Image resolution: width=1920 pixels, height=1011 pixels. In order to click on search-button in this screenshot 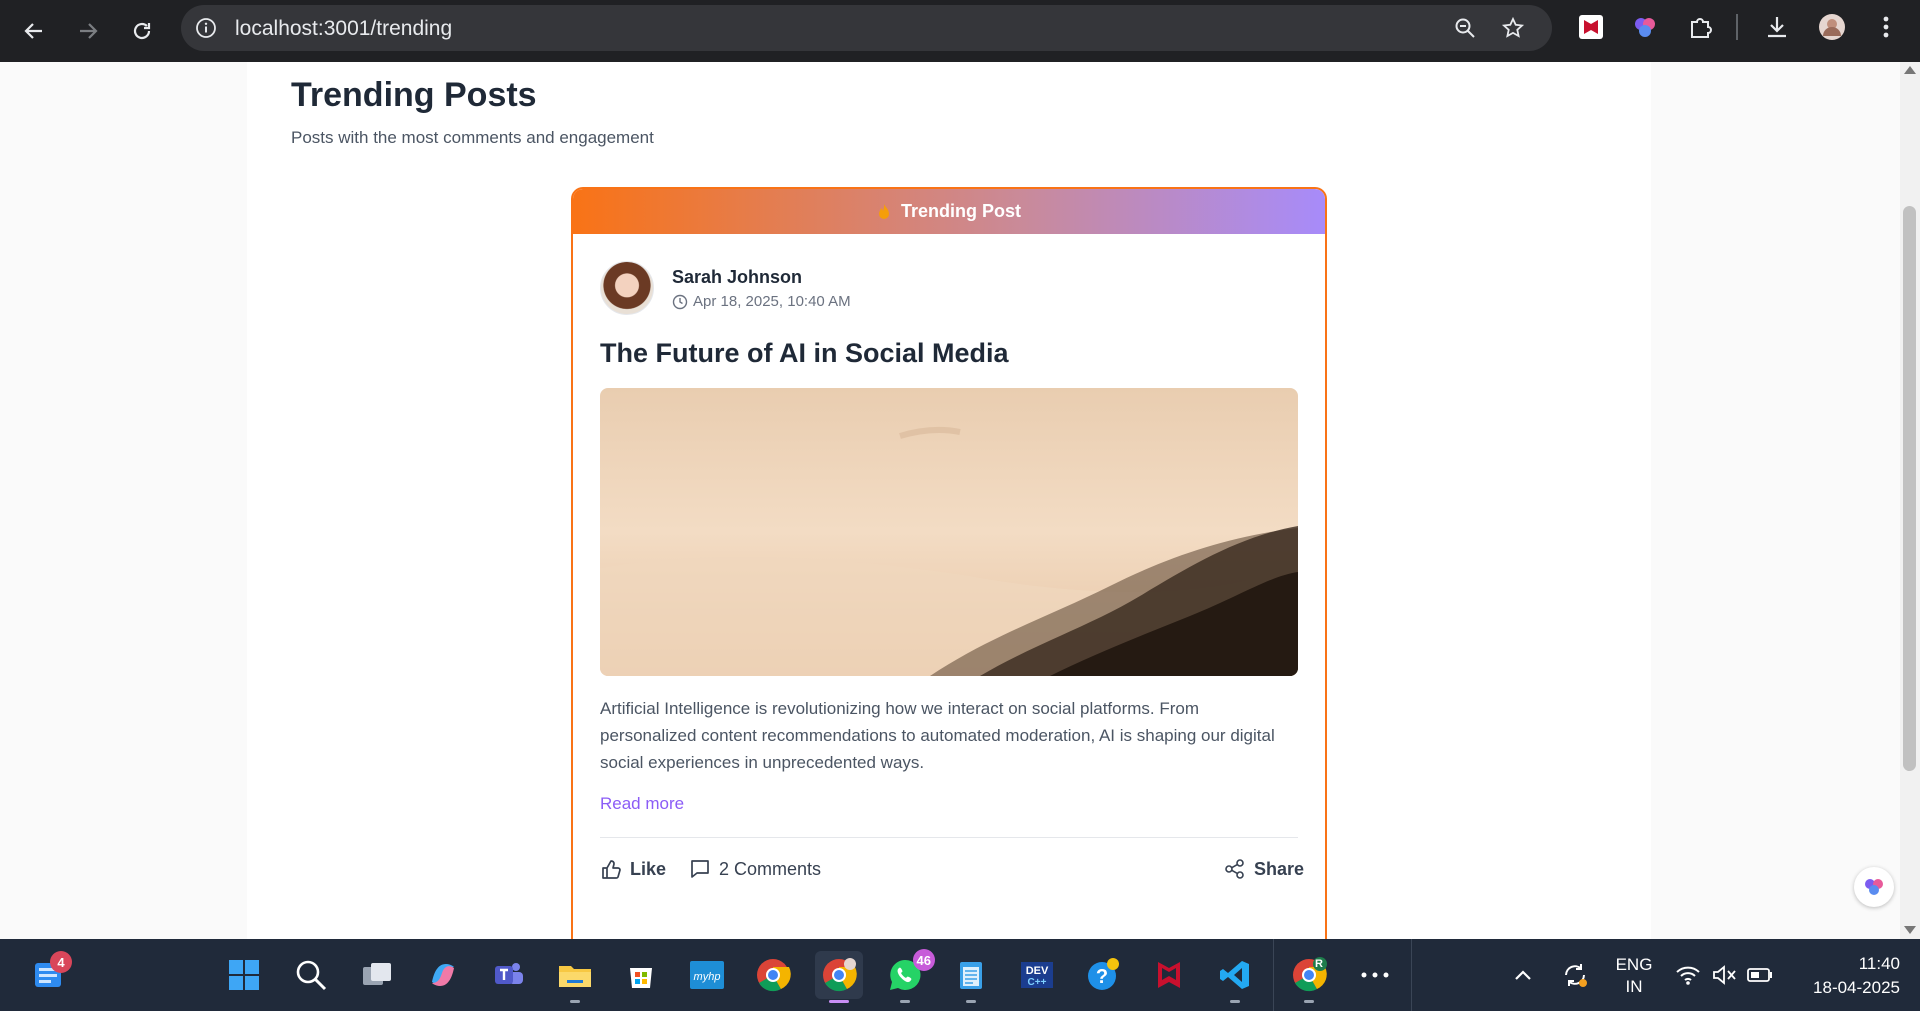, I will do `click(311, 975)`.